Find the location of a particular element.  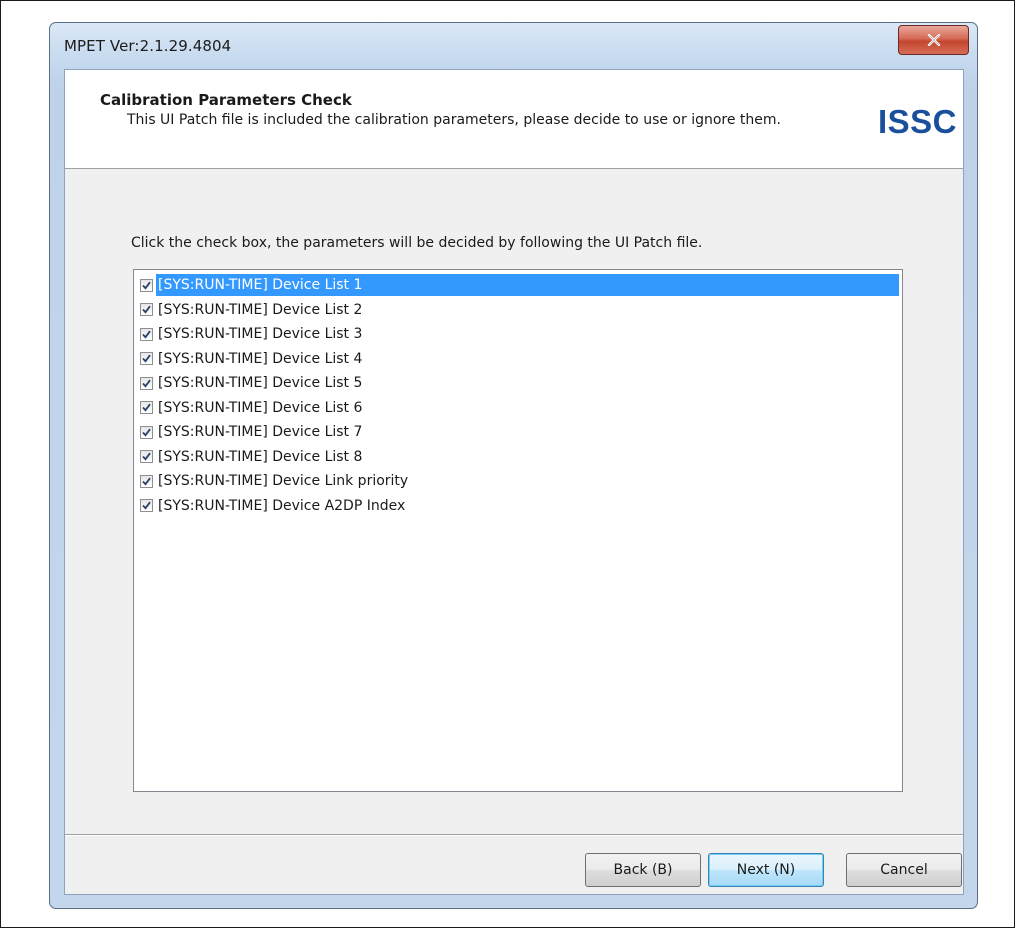

list-item: [SYS:RUN-TIME] Device List 8 is located at coordinates (518, 457).